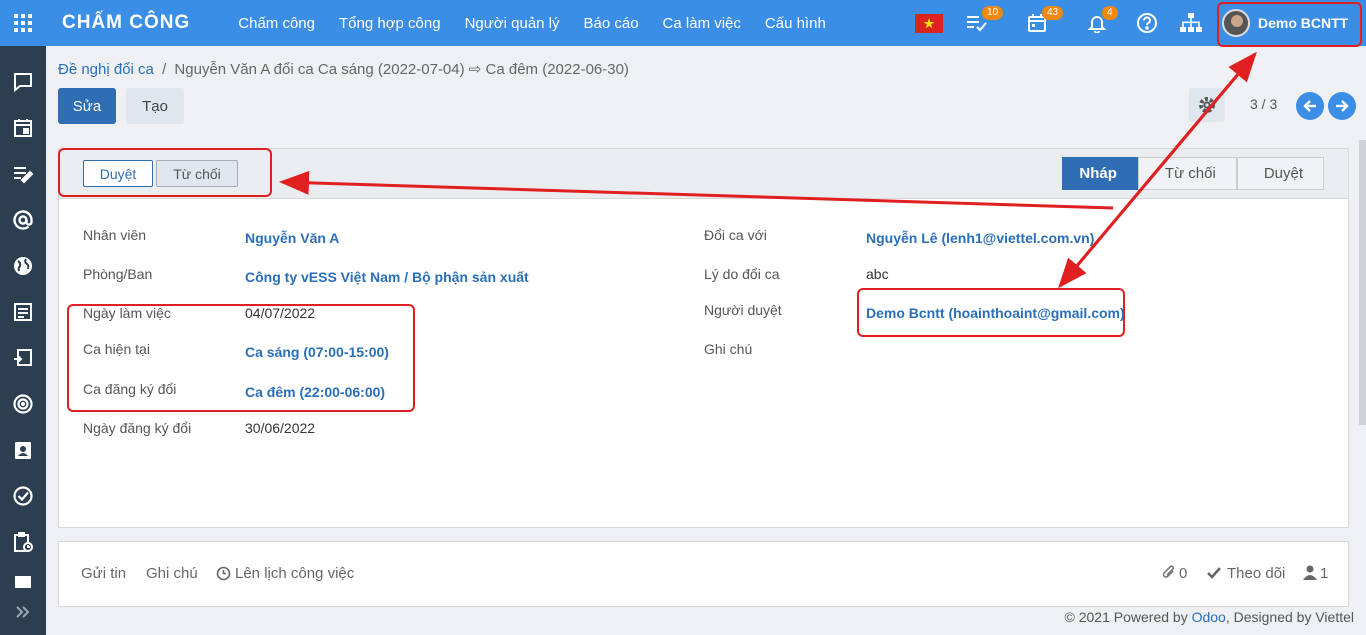 The height and width of the screenshot is (635, 1366). Describe the element at coordinates (23, 450) in the screenshot. I see `employee-badge-icon` at that location.